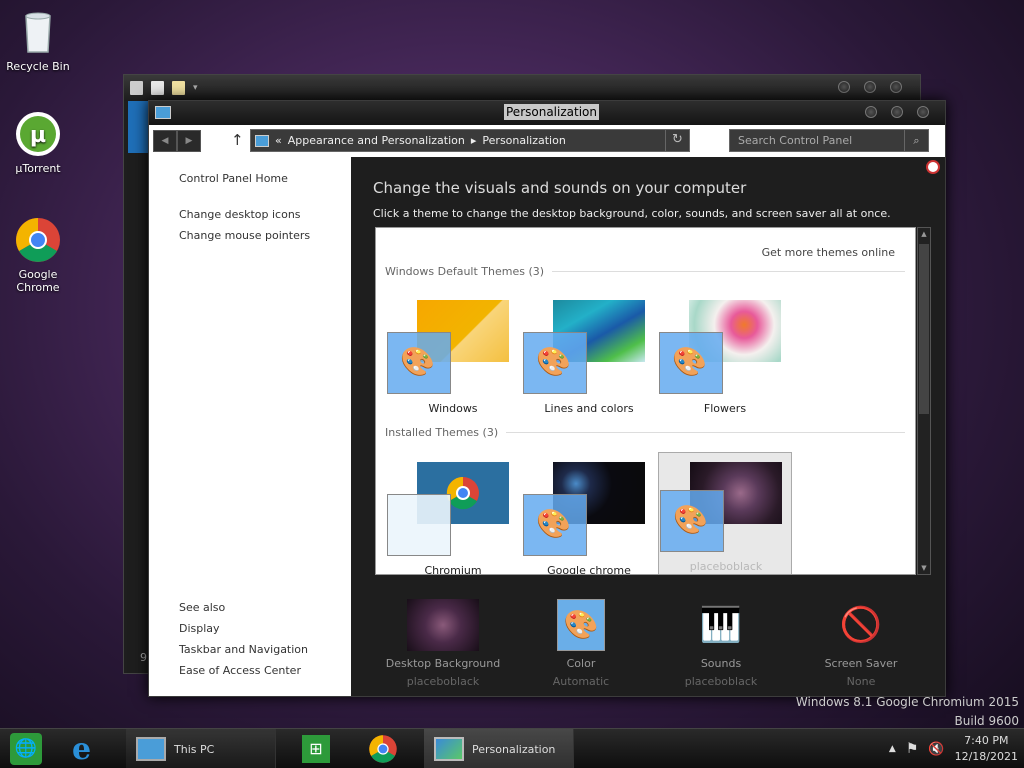  I want to click on network-icon: ⚑, so click(912, 749).